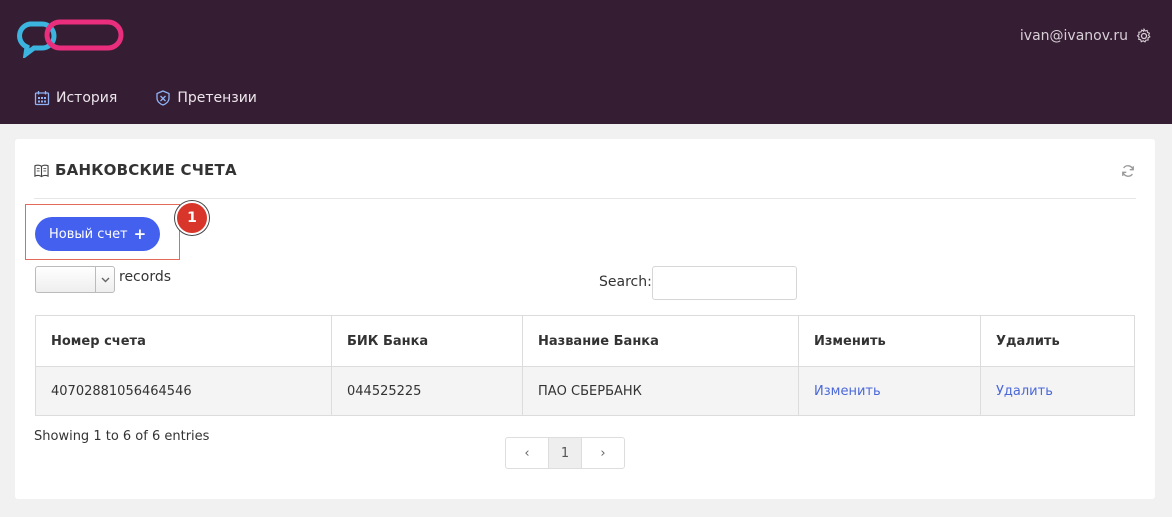 The height and width of the screenshot is (517, 1172). What do you see at coordinates (427, 391) in the screenshot?
I see `cell-bik: 044525225` at bounding box center [427, 391].